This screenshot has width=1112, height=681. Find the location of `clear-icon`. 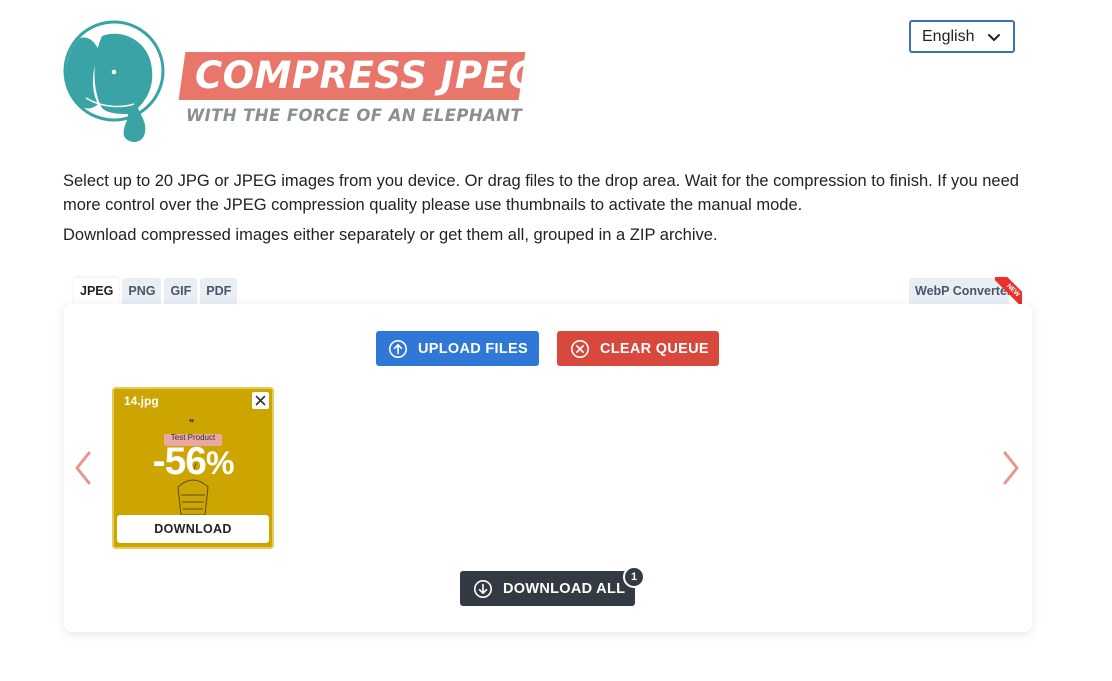

clear-icon is located at coordinates (580, 348).